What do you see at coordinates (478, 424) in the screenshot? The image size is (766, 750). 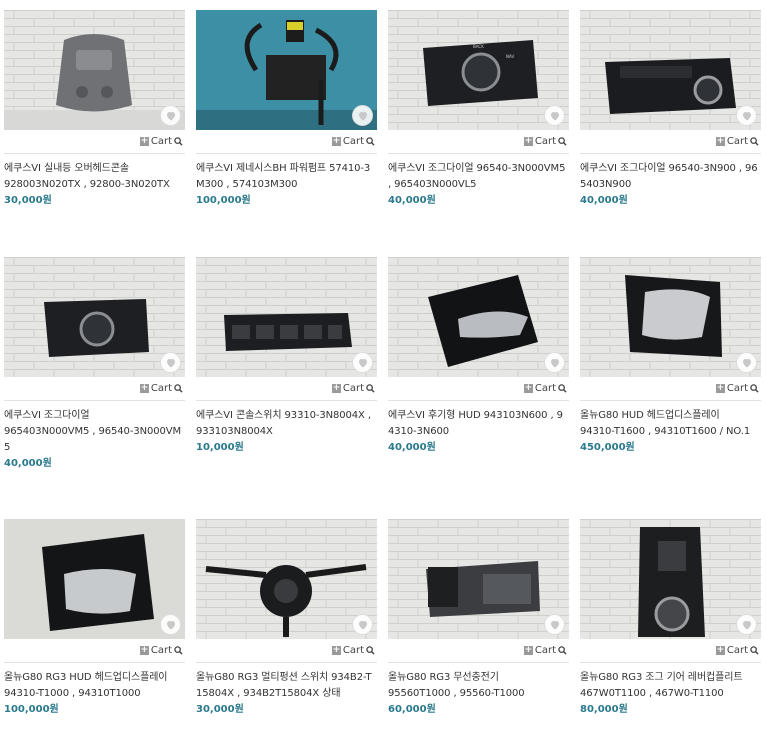 I see `product-title: 에쿠스VI 후기형 HUD 943103N600 , 94310-3N600` at bounding box center [478, 424].